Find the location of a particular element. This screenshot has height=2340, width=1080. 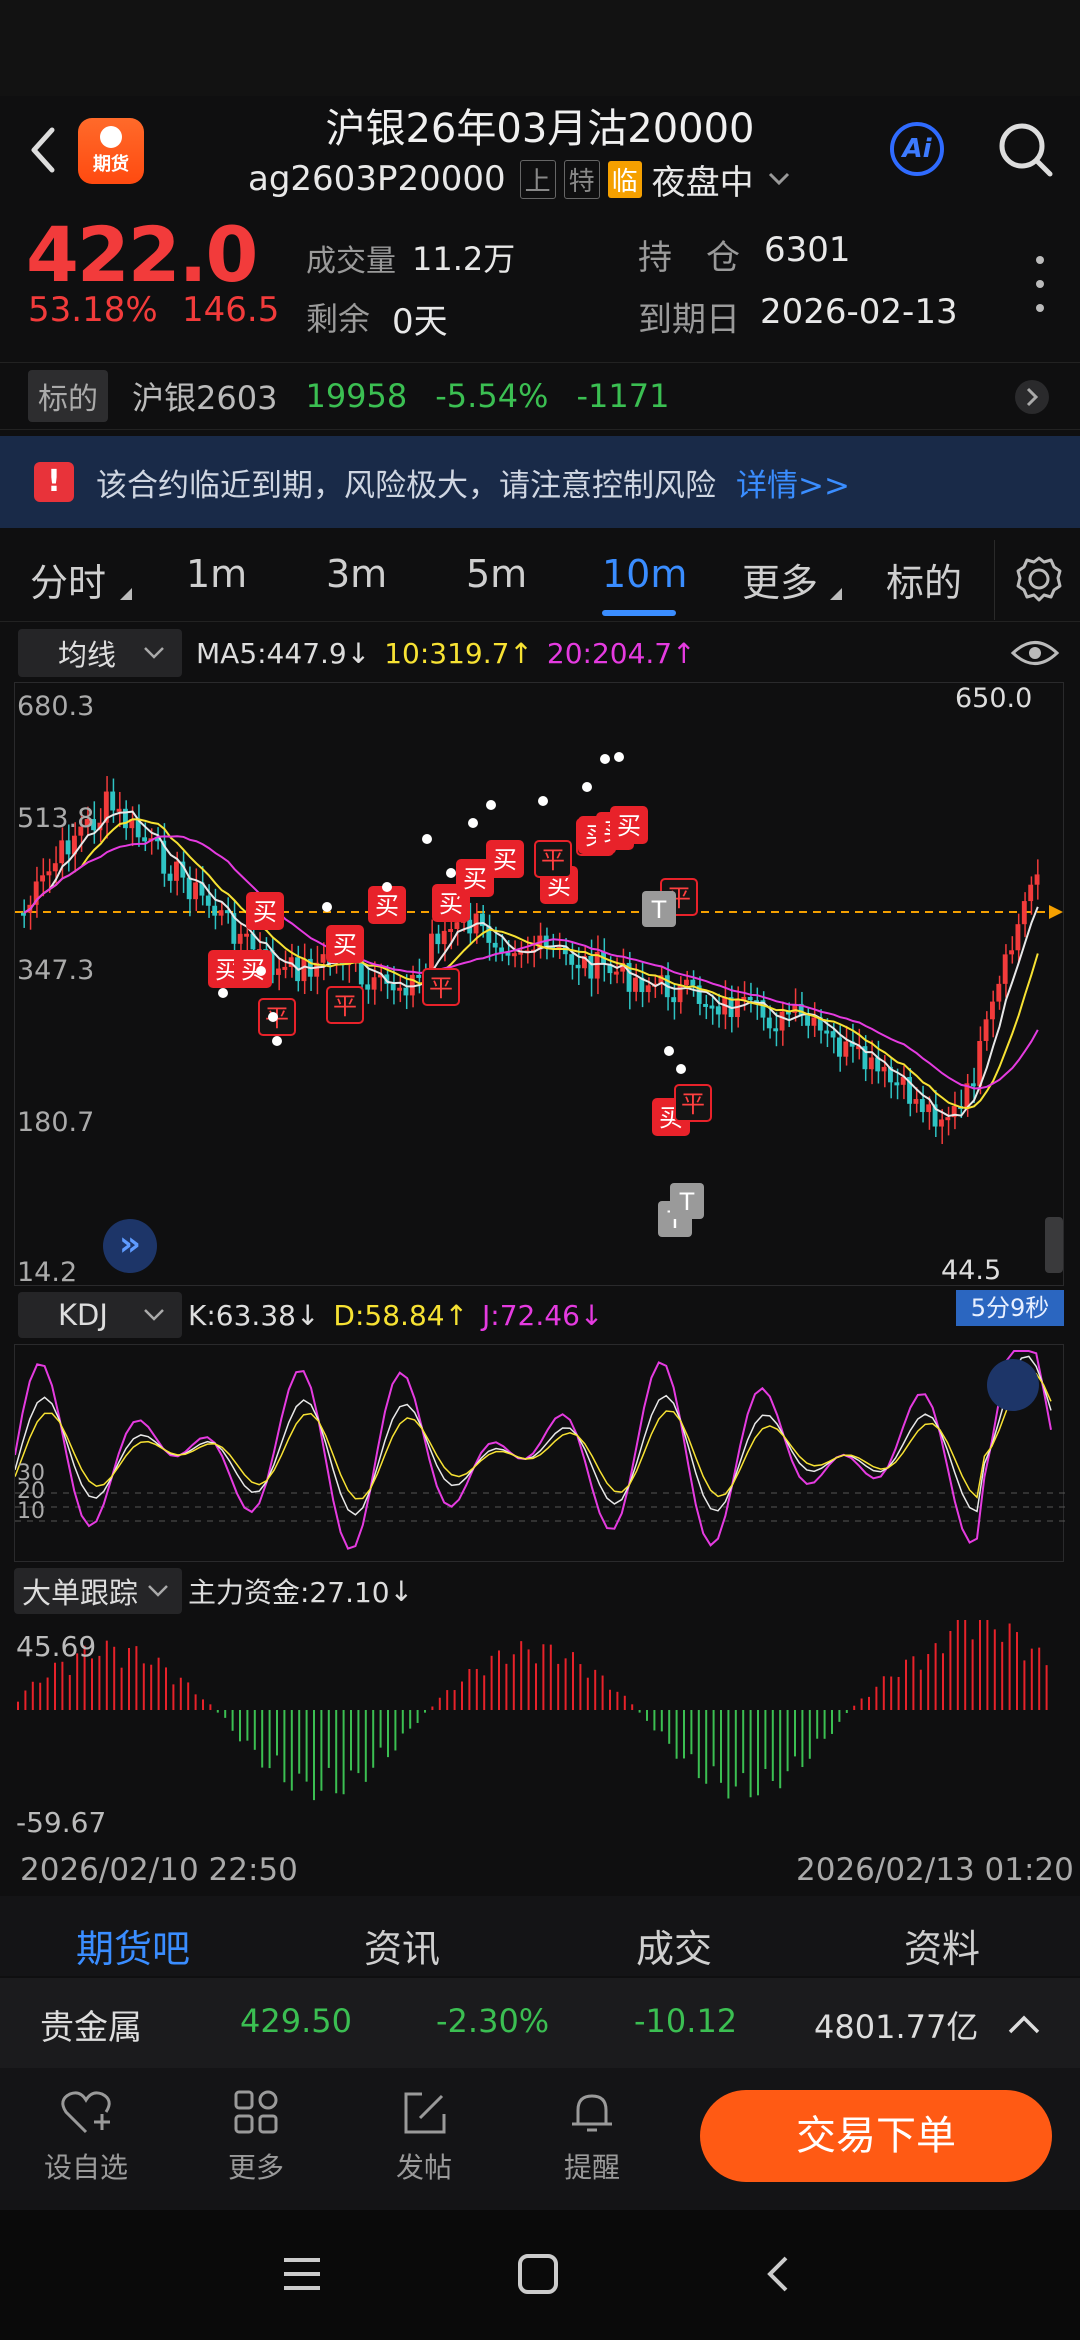

tab-3m: 3m is located at coordinates (356, 574).